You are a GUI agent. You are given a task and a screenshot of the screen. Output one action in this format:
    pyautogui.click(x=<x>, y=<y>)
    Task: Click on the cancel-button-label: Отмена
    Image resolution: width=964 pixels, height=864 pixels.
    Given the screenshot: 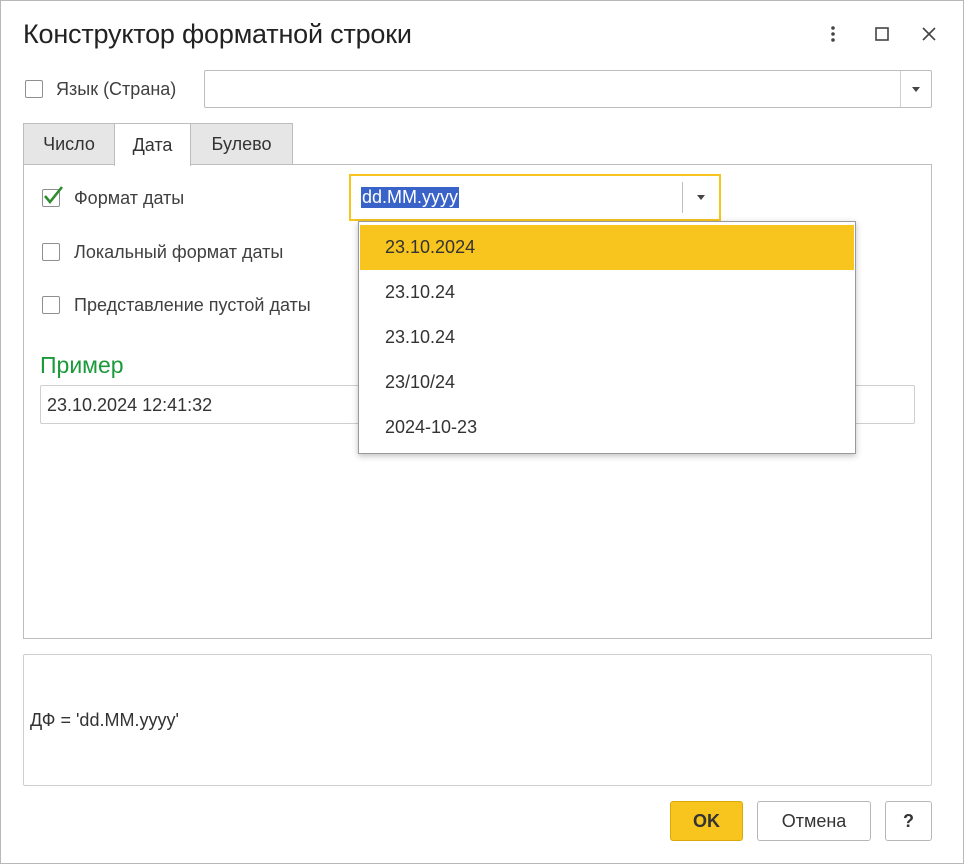 What is the action you would take?
    pyautogui.click(x=814, y=820)
    